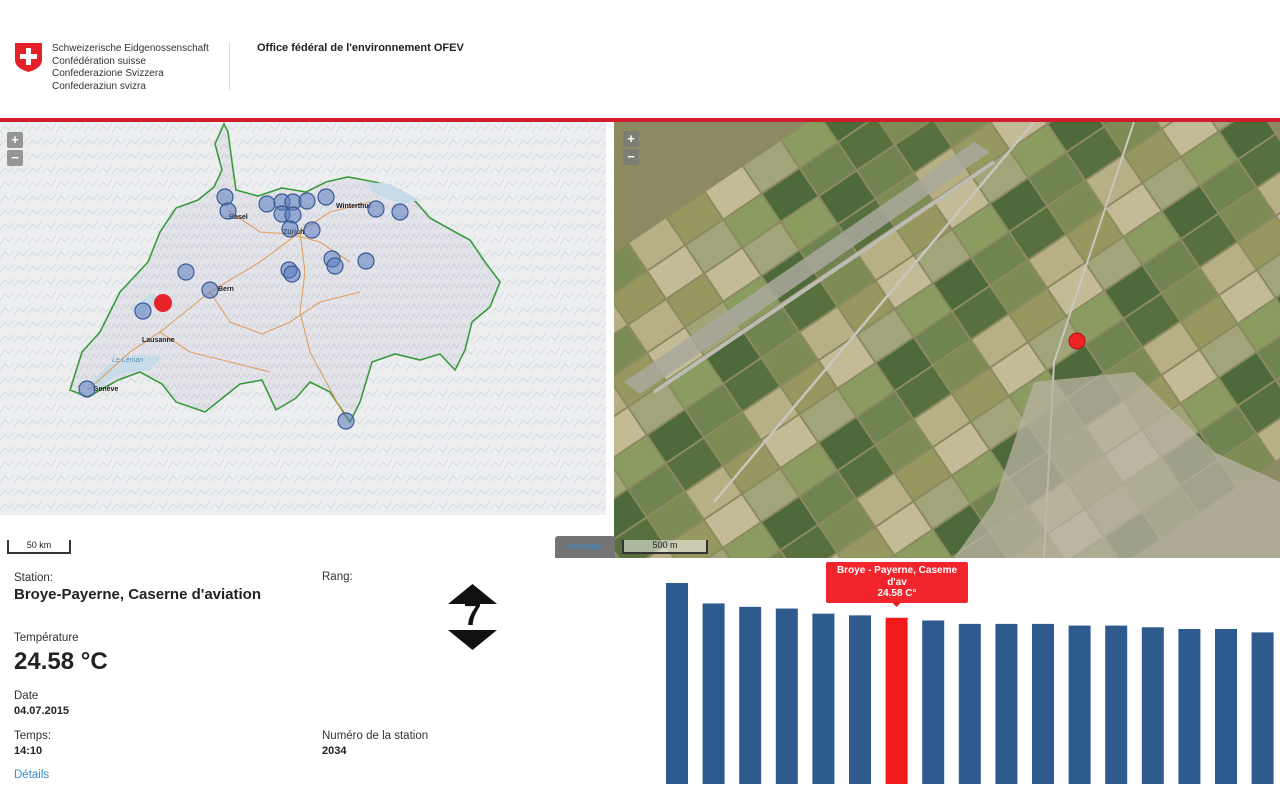 The width and height of the screenshot is (1280, 796). I want to click on chart-bar-selected, so click(896, 700).